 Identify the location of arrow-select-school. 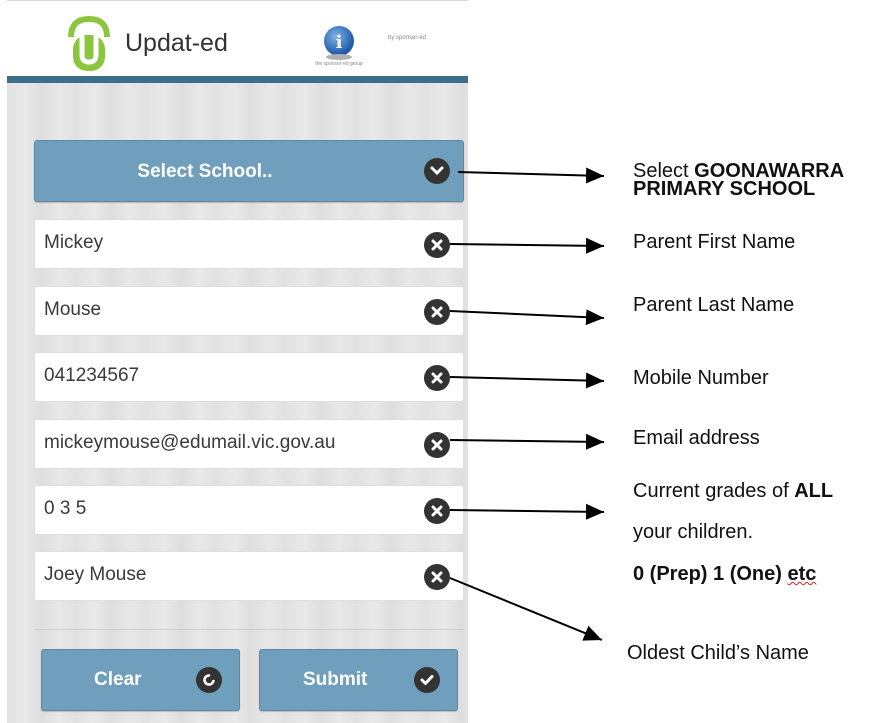
(531, 175).